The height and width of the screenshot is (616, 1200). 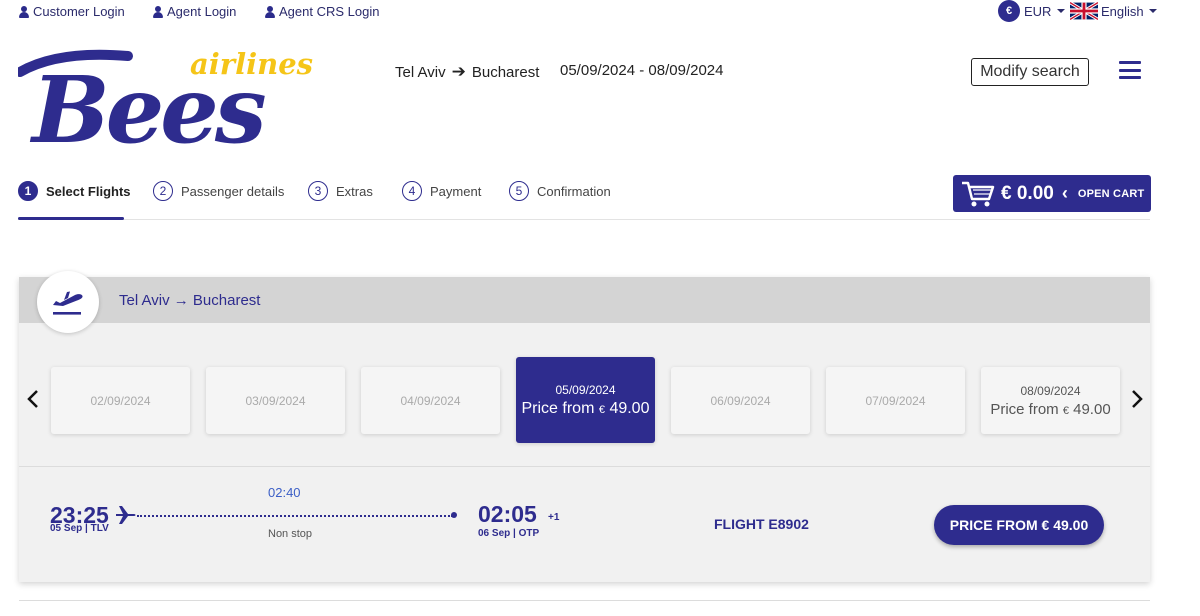 I want to click on language-selector: English, so click(x=1113, y=11).